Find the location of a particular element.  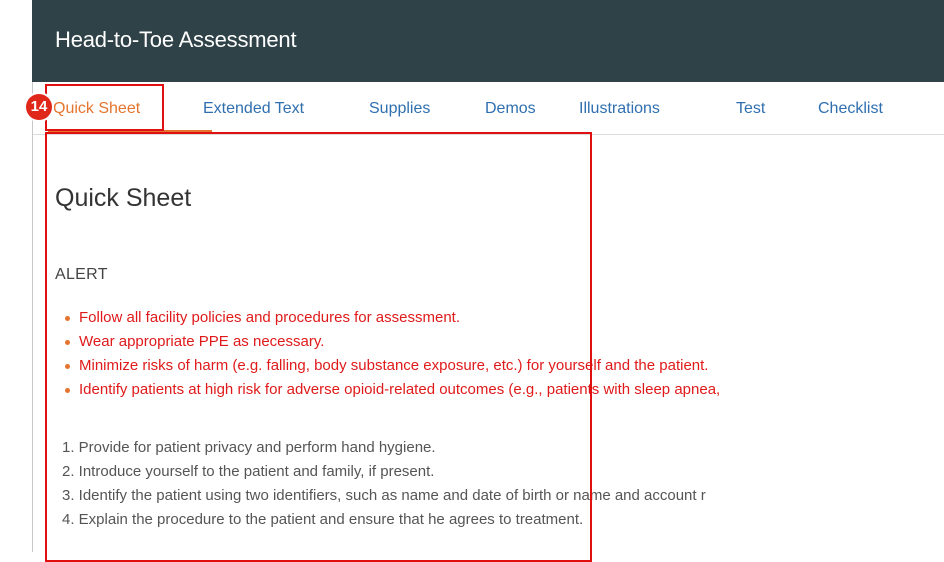

tab-checklist: Checklist is located at coordinates (850, 109).